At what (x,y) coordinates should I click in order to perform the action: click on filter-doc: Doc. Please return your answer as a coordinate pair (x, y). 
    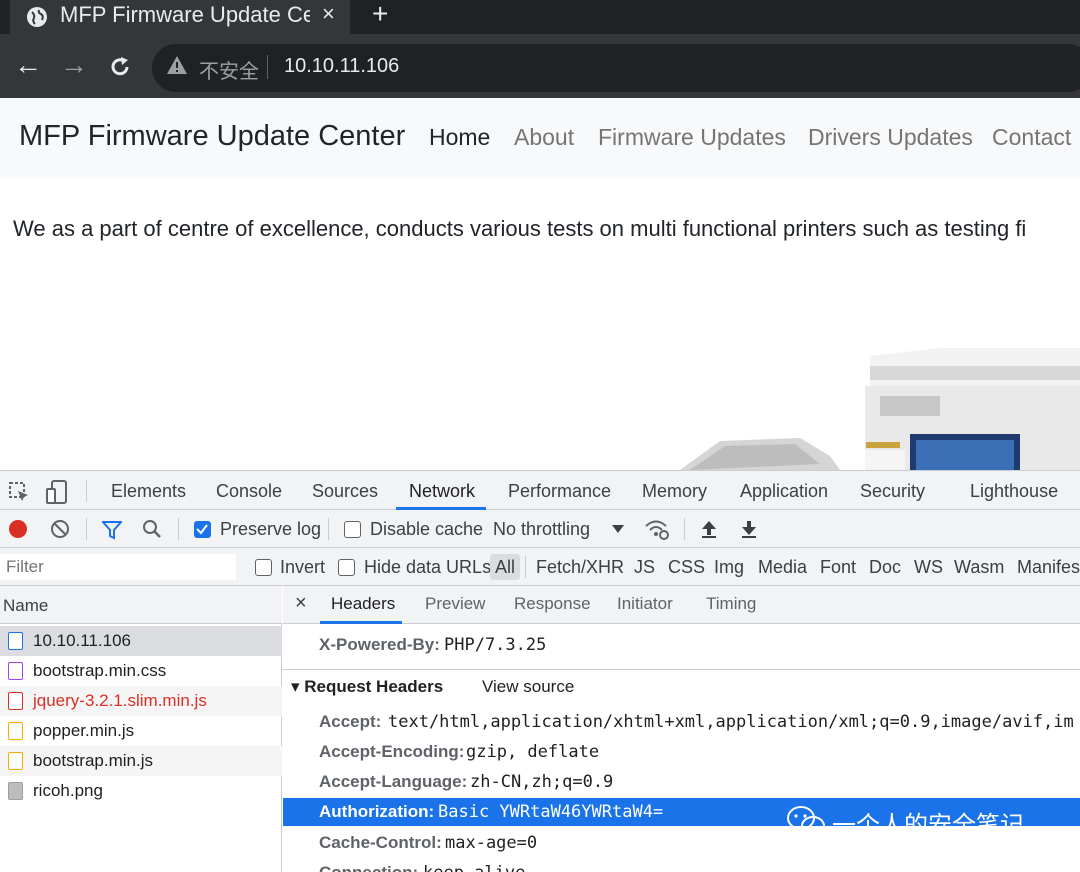
    Looking at the image, I should click on (885, 567).